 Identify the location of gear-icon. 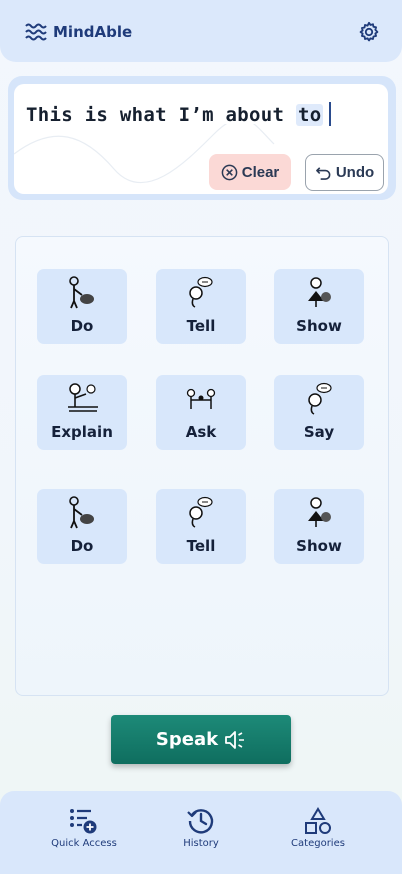
(369, 31).